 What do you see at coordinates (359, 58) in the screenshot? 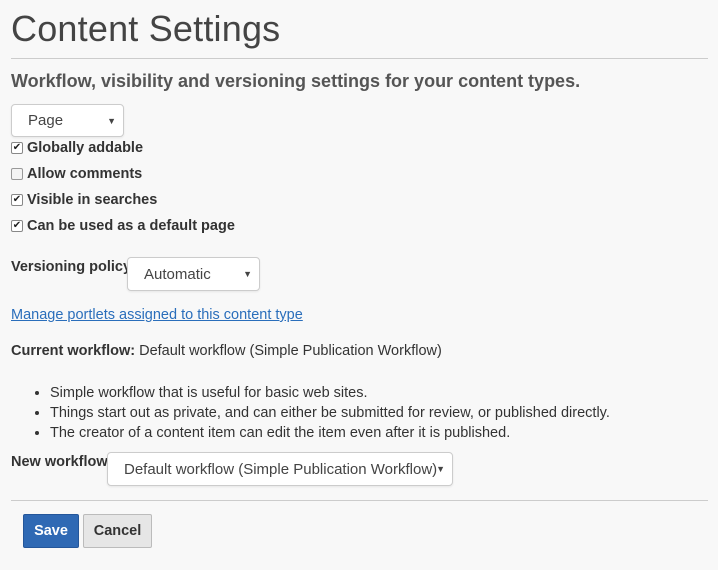
I see `title-divider` at bounding box center [359, 58].